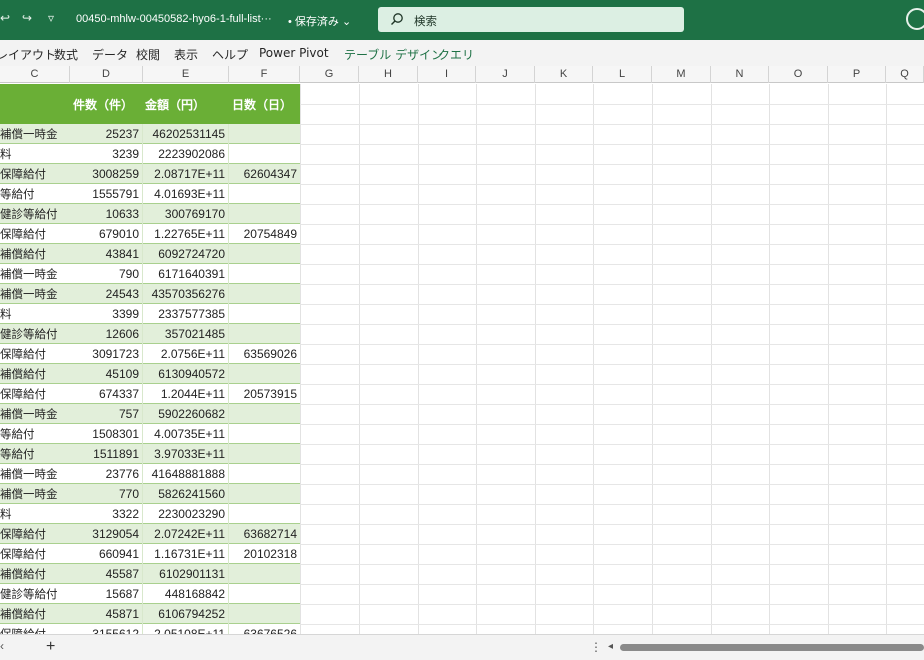  What do you see at coordinates (798, 74) in the screenshot?
I see `column-header-o: O` at bounding box center [798, 74].